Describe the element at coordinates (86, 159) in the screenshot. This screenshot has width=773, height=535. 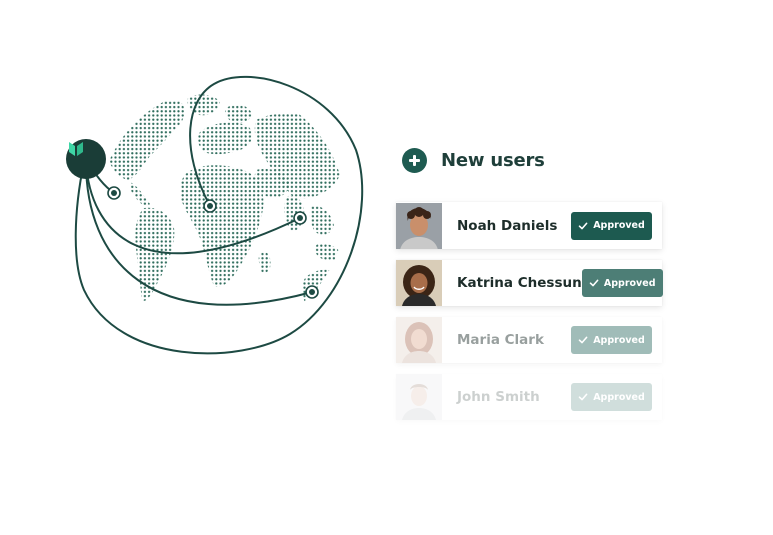
I see `brand-logo` at that location.